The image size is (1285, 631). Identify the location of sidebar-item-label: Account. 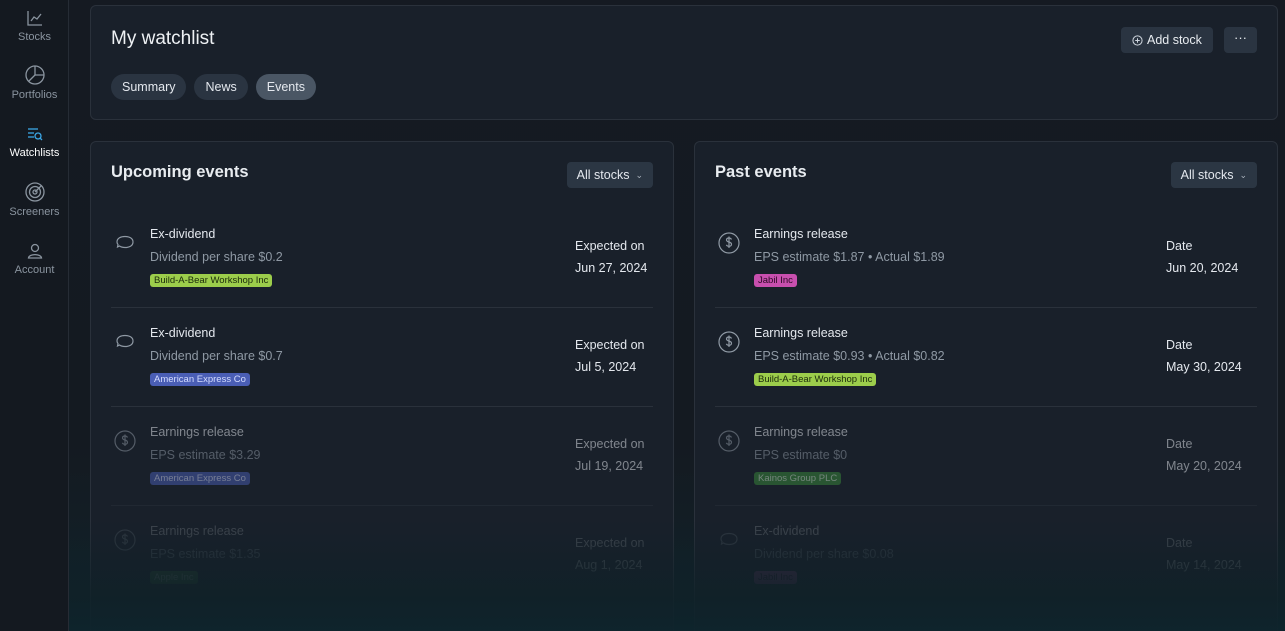
(34, 270).